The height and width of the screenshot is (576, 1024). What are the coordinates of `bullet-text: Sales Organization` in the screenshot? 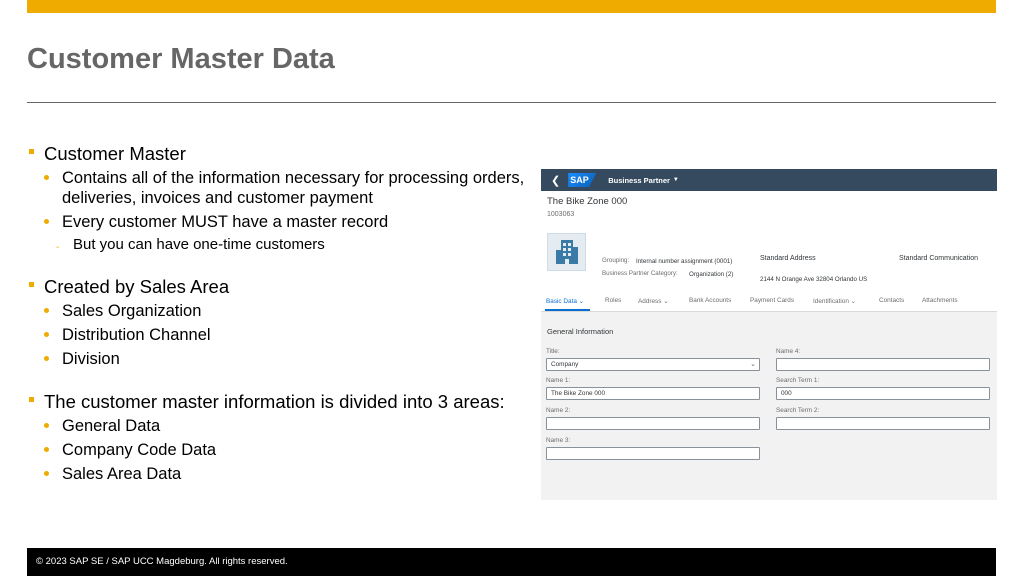 It's located at (132, 311).